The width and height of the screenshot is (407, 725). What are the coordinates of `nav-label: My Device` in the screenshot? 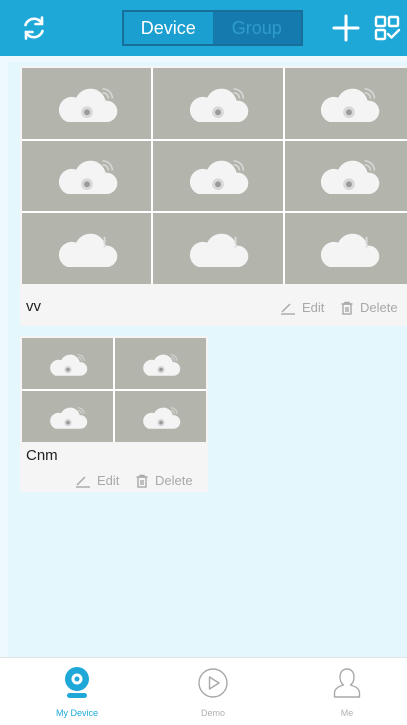 It's located at (76, 713).